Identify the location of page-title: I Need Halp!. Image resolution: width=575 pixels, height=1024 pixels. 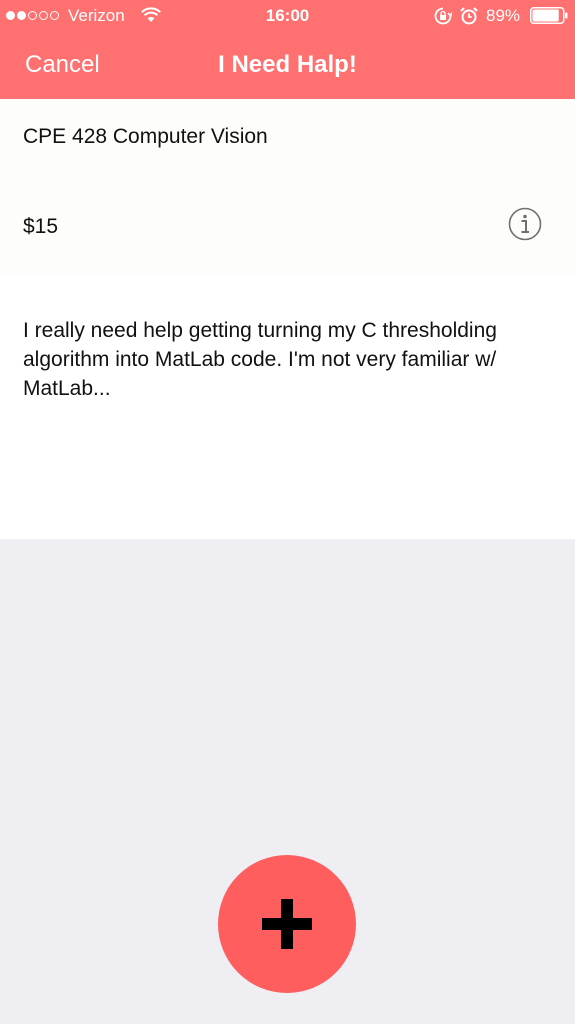
(287, 64).